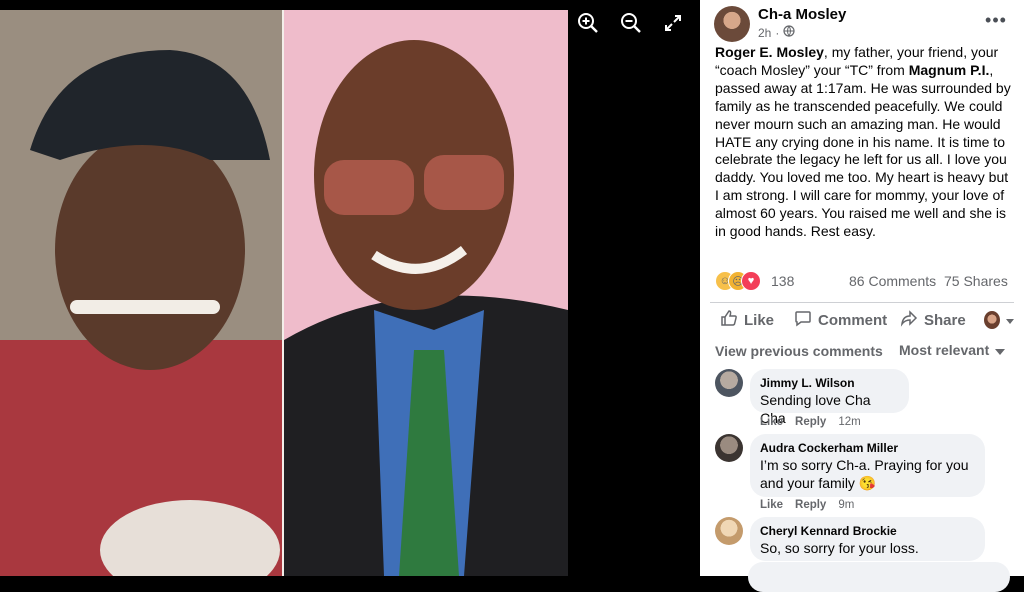 This screenshot has width=1024, height=592. I want to click on zoom-in-icon, so click(588, 23).